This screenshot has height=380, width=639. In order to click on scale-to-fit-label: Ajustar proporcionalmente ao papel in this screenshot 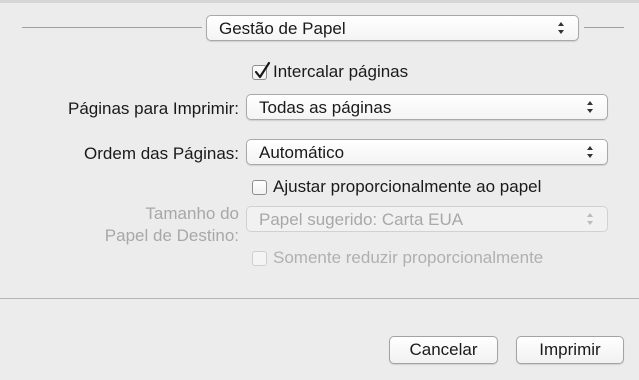, I will do `click(407, 186)`.